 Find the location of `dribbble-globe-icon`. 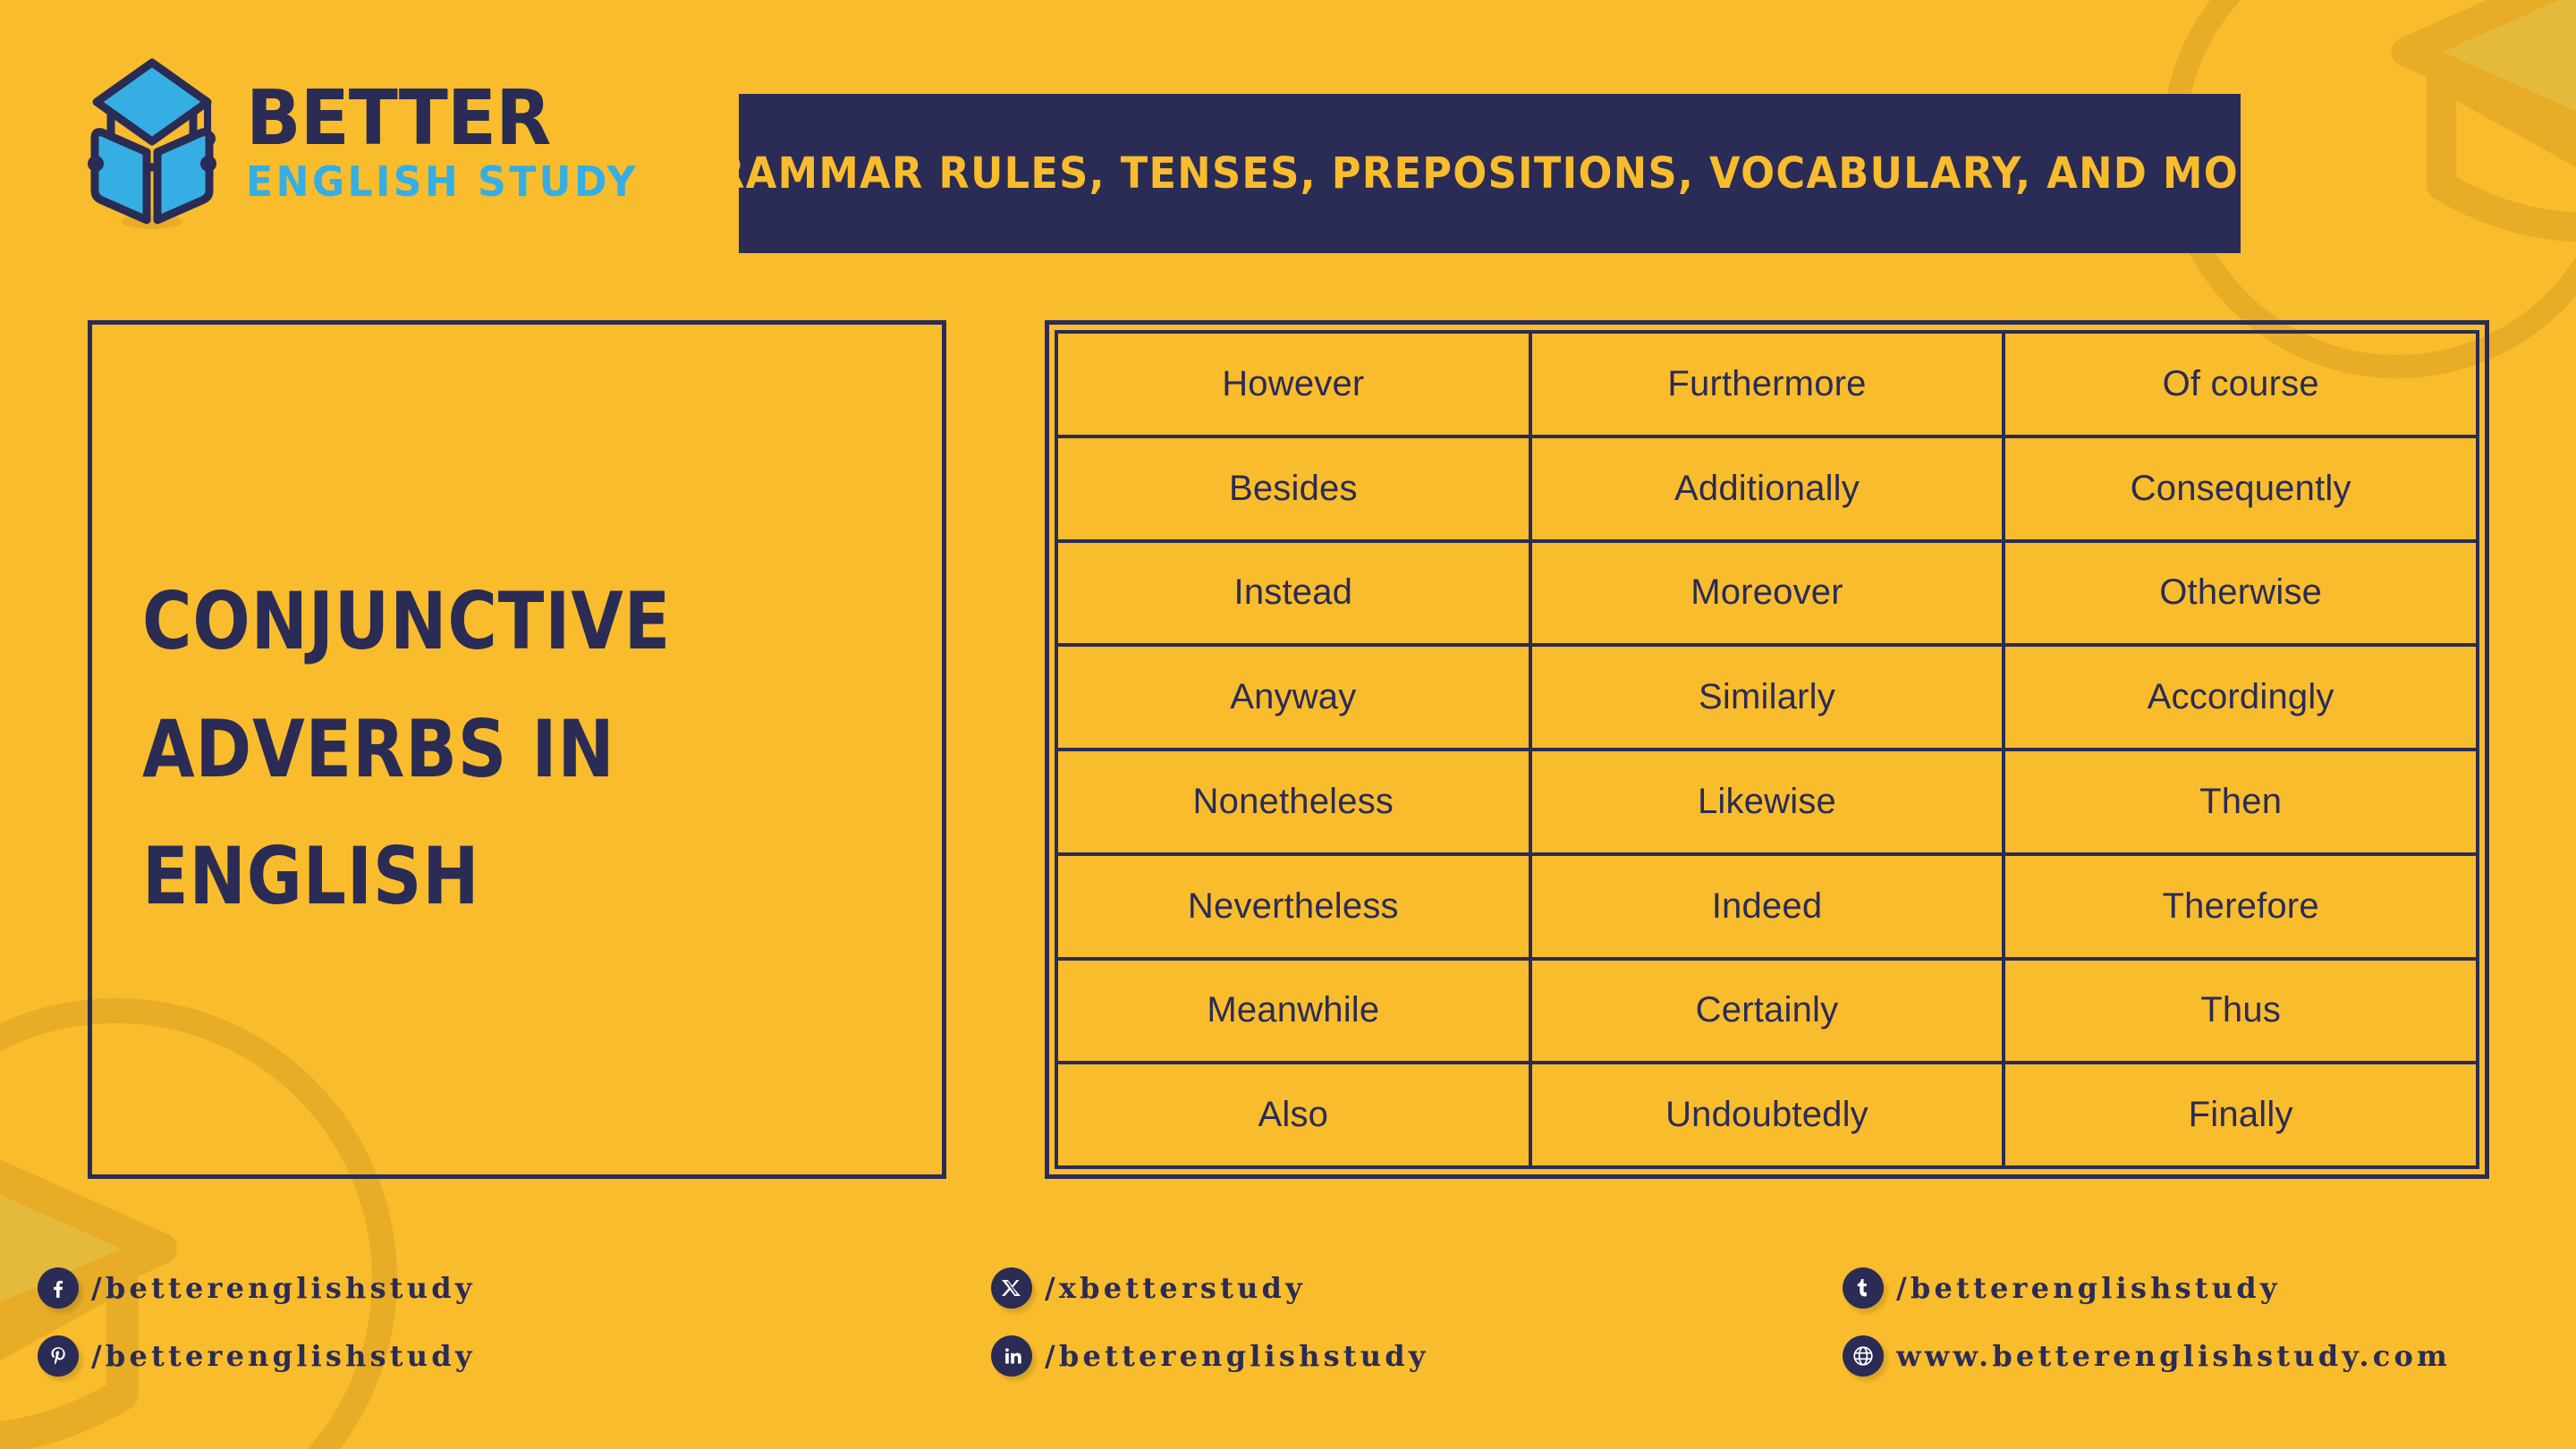

dribbble-globe-icon is located at coordinates (1863, 1356).